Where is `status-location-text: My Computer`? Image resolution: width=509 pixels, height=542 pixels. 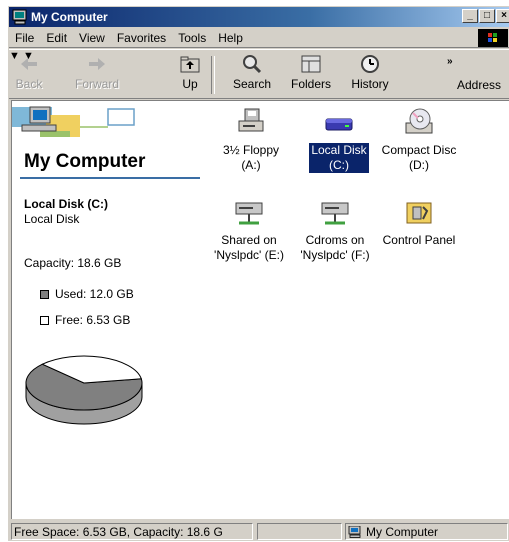 status-location-text: My Computer is located at coordinates (402, 531).